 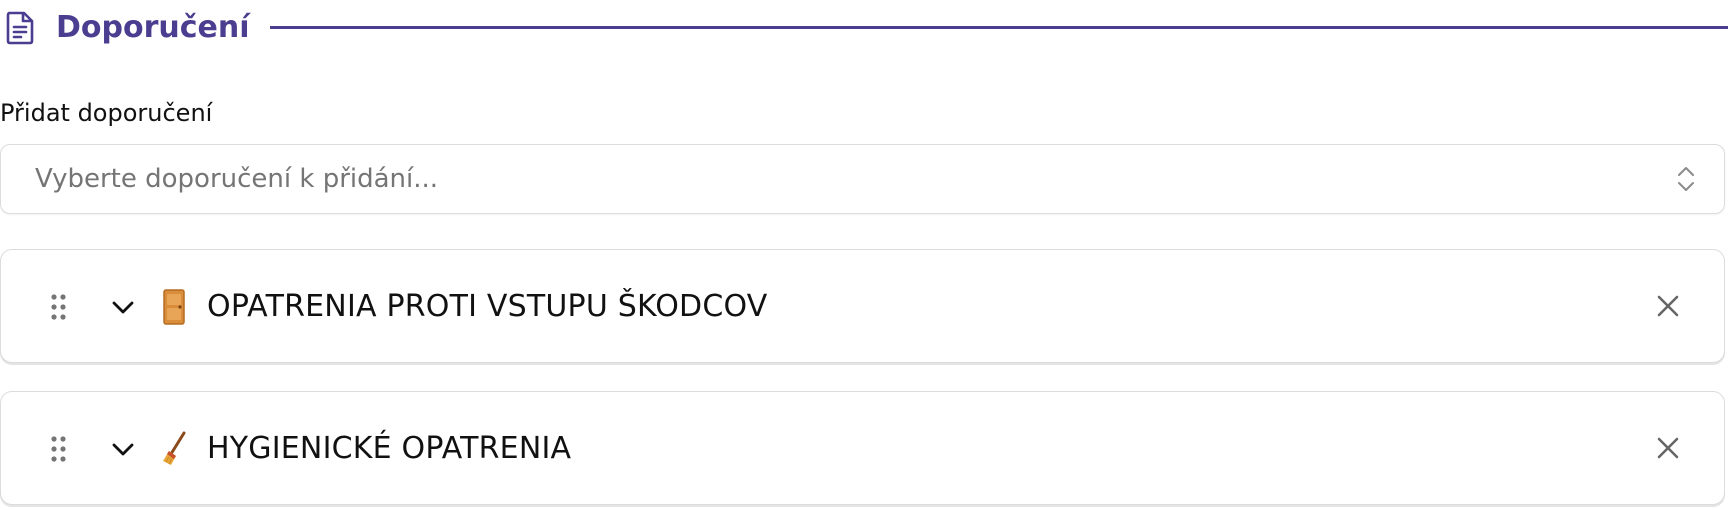 I want to click on door-icon, so click(x=174, y=307).